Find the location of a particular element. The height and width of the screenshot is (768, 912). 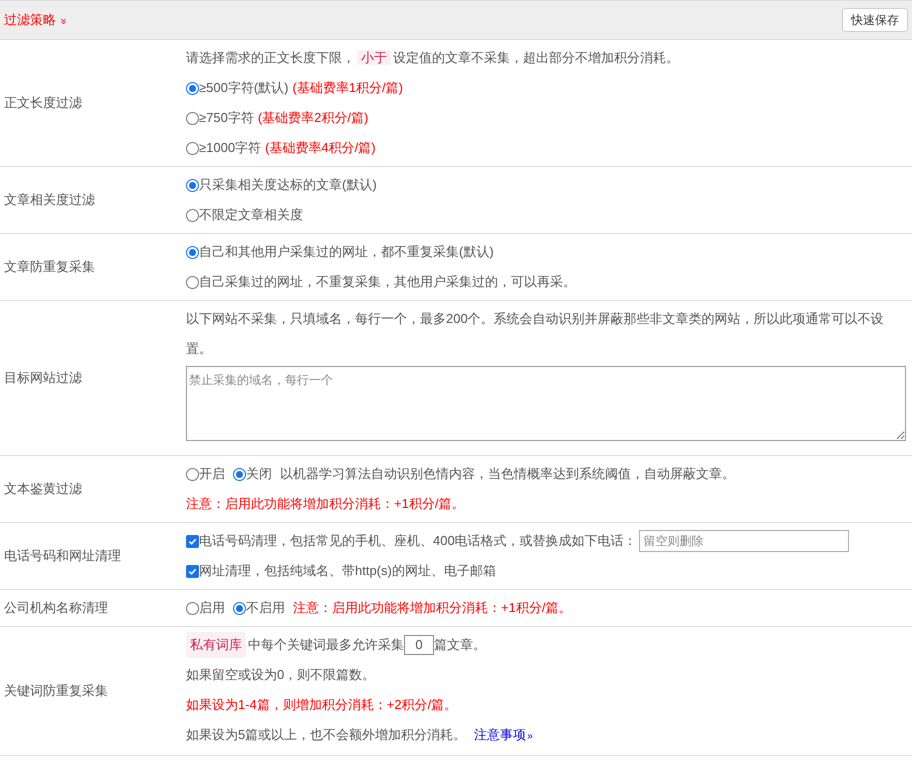

rate-note: (基础费率2积分/篇) is located at coordinates (313, 118).